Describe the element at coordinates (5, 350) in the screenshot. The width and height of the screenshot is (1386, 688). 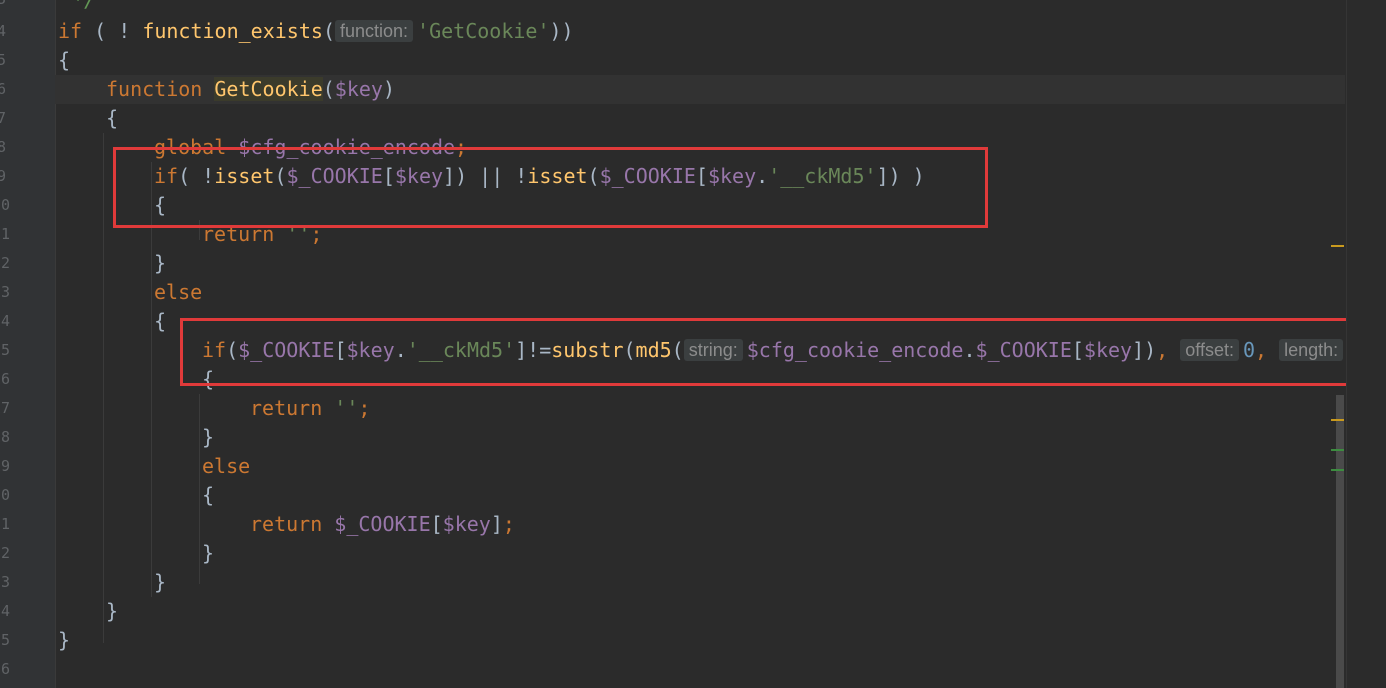
I see `line-number: 15` at that location.